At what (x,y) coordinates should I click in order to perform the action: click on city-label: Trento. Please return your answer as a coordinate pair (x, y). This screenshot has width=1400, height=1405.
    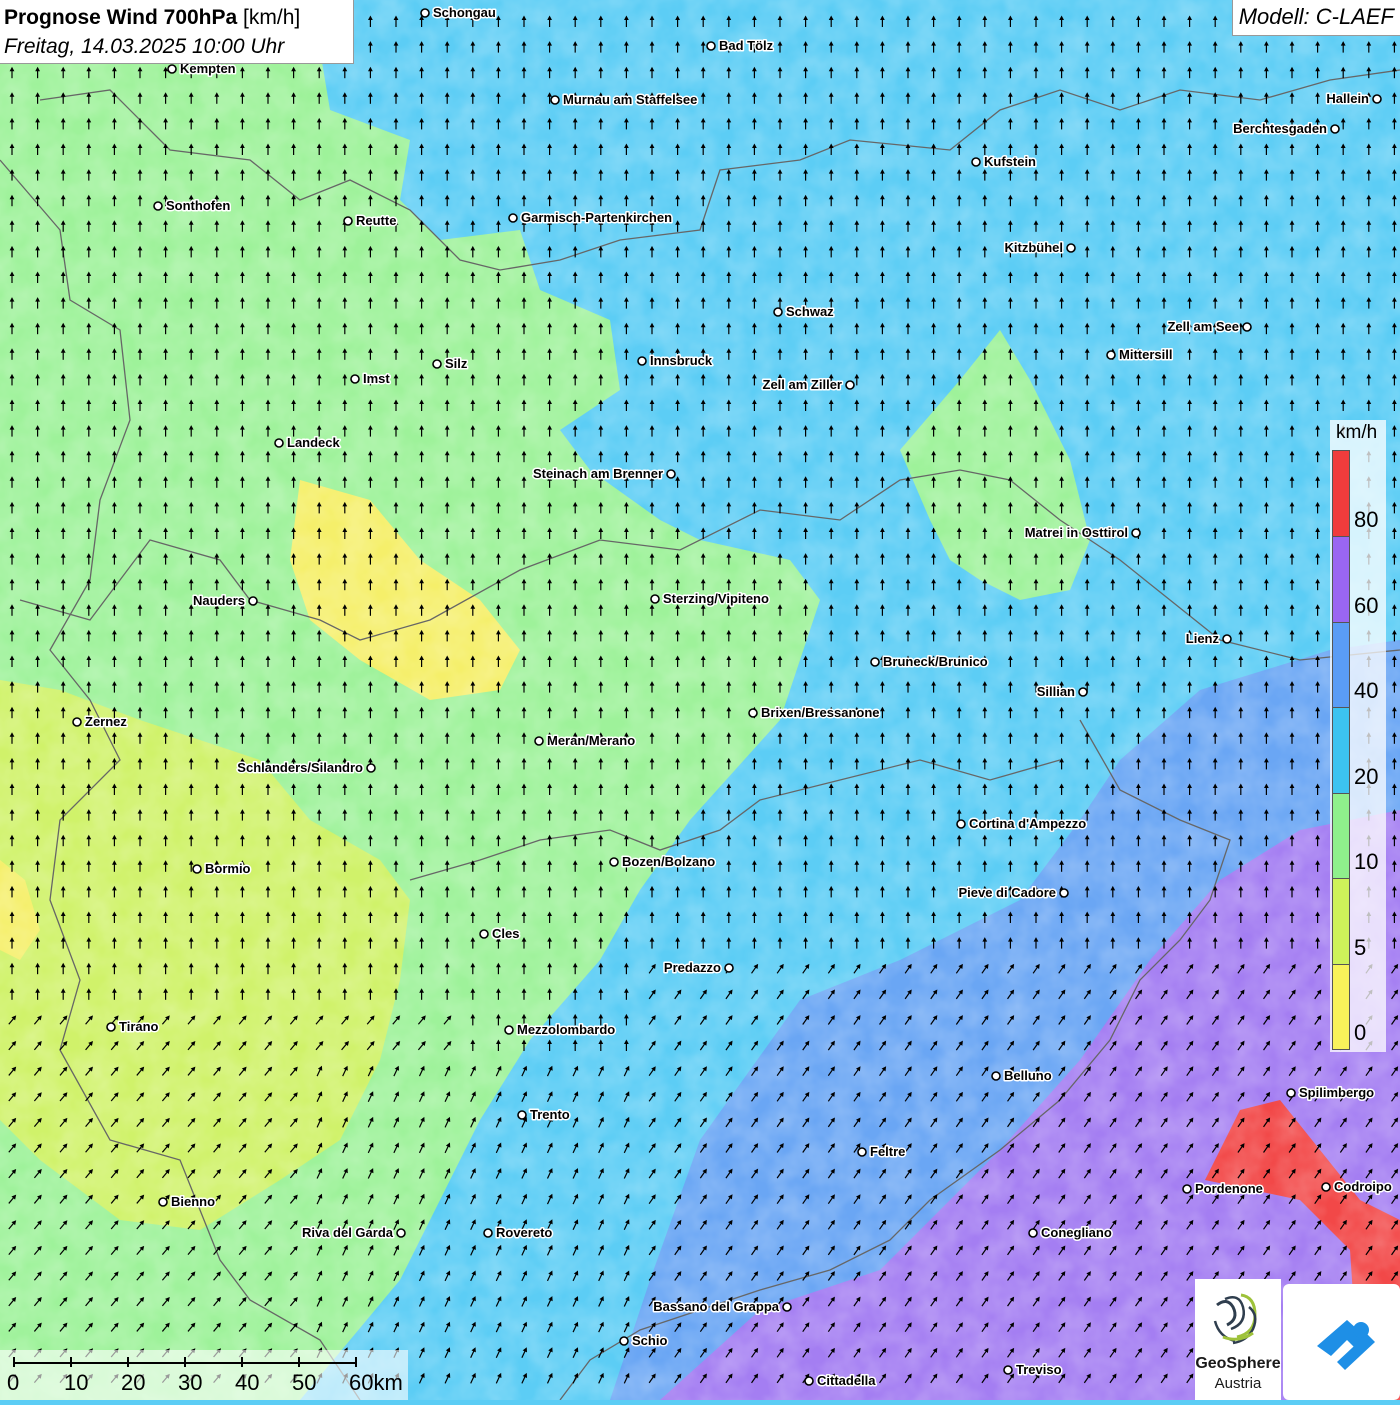
    Looking at the image, I should click on (550, 1114).